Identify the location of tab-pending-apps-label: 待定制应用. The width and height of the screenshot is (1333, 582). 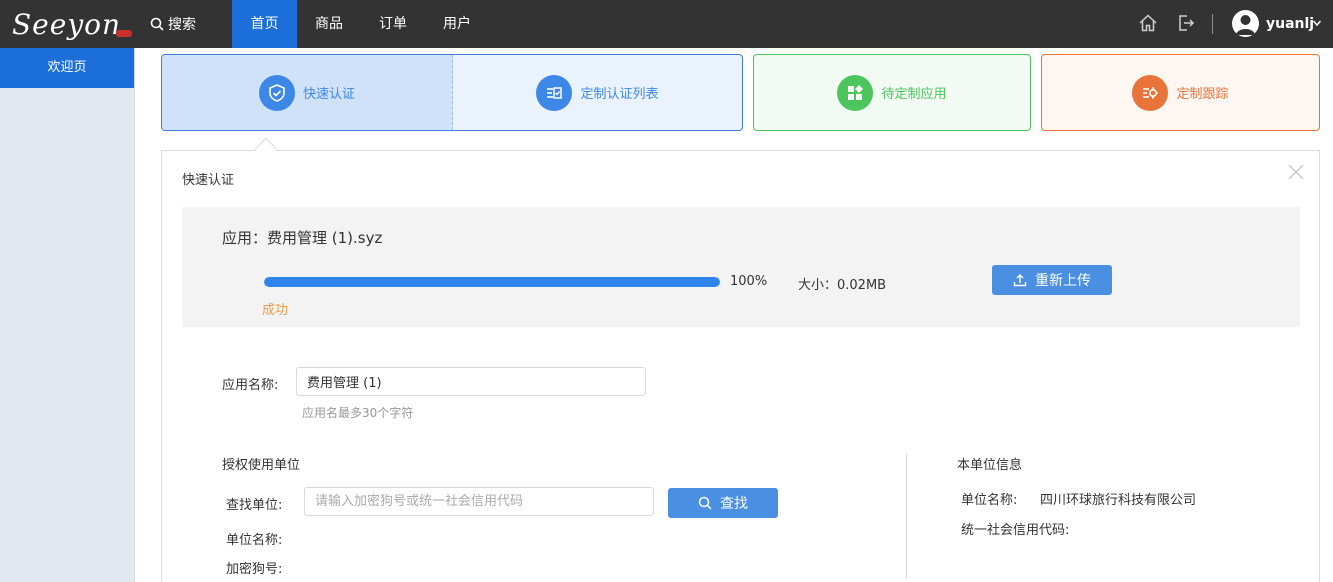
(914, 94).